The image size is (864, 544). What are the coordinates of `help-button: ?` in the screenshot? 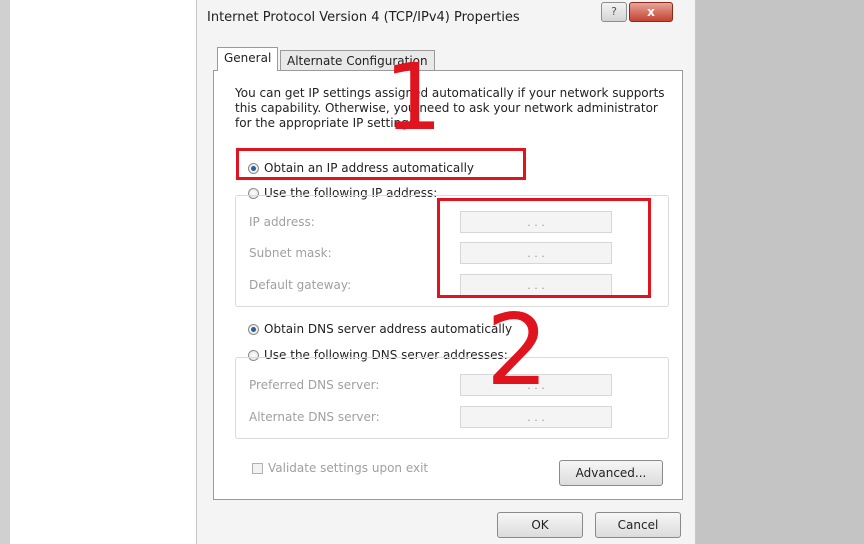 It's located at (614, 12).